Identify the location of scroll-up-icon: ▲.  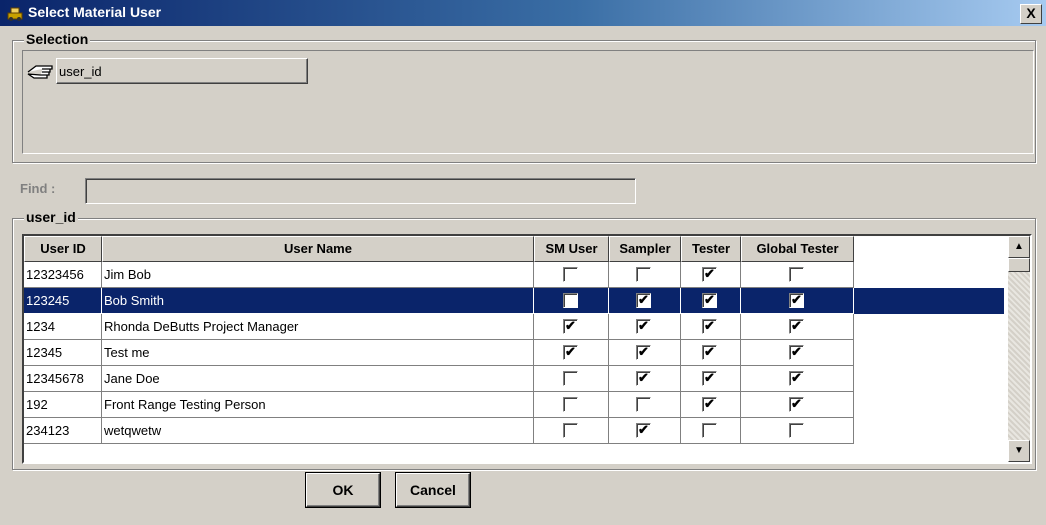
(1019, 247).